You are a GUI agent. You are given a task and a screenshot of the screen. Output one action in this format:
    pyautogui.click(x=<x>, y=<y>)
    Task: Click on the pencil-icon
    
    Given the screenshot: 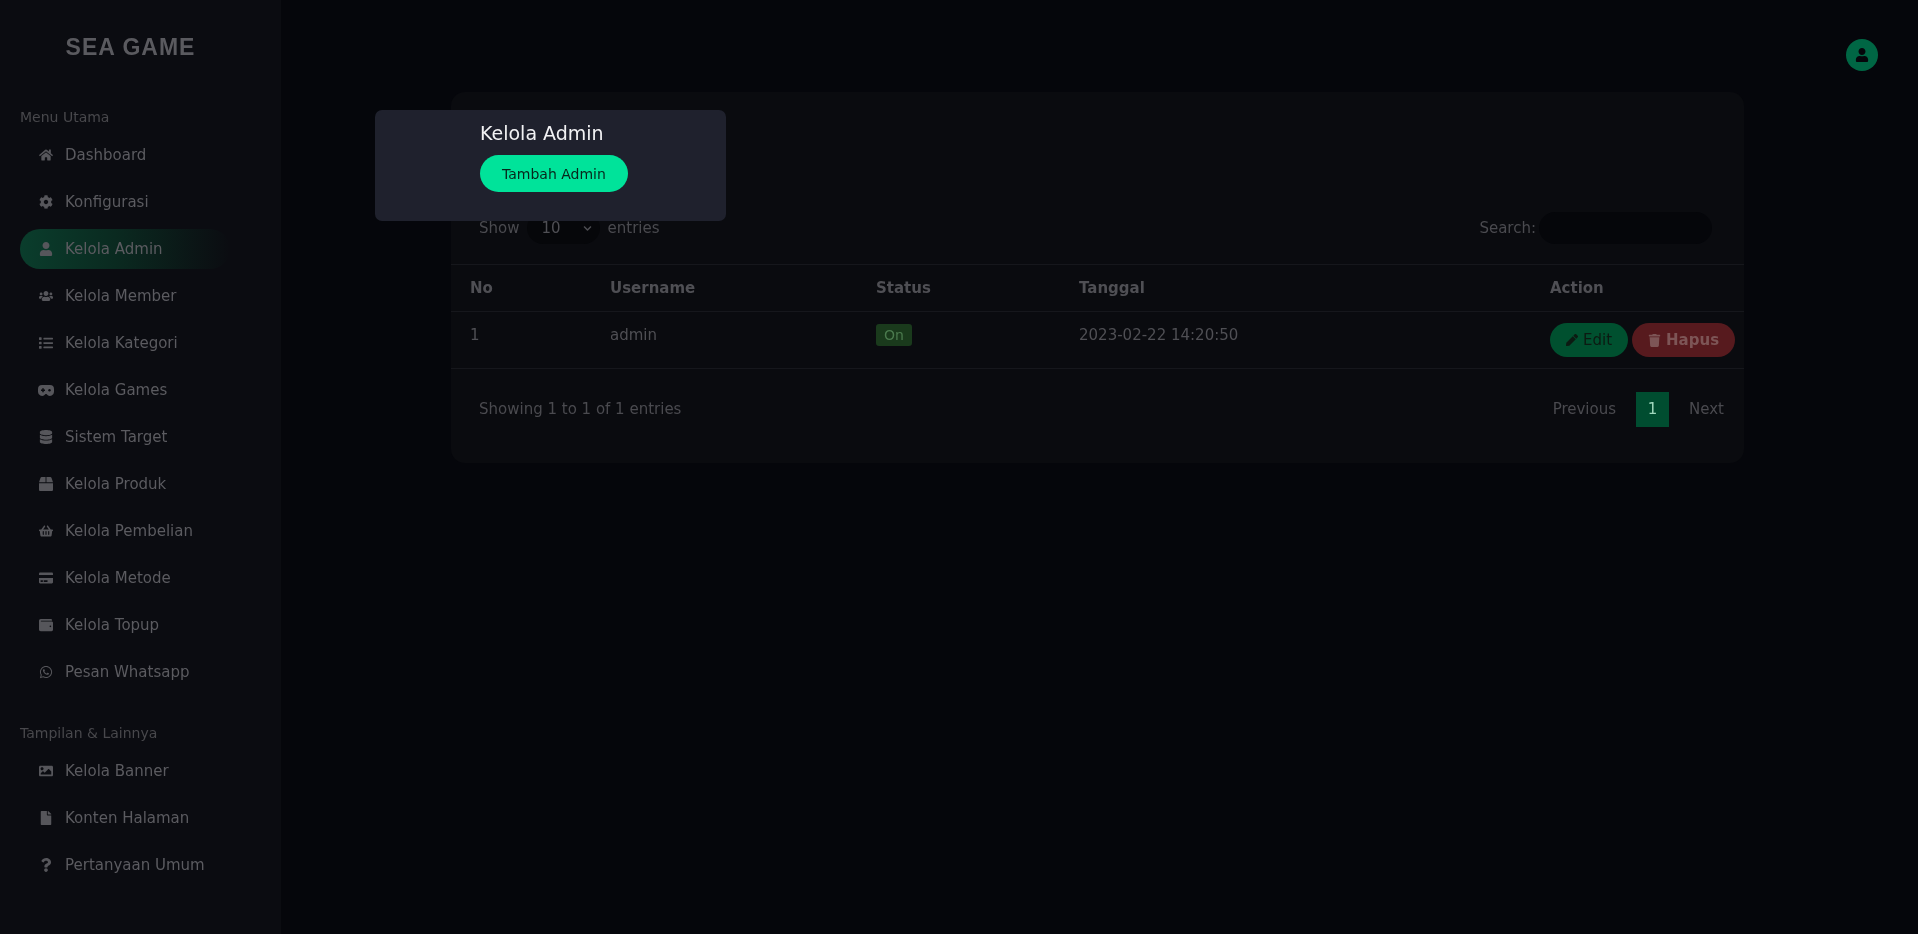 What is the action you would take?
    pyautogui.click(x=1572, y=340)
    